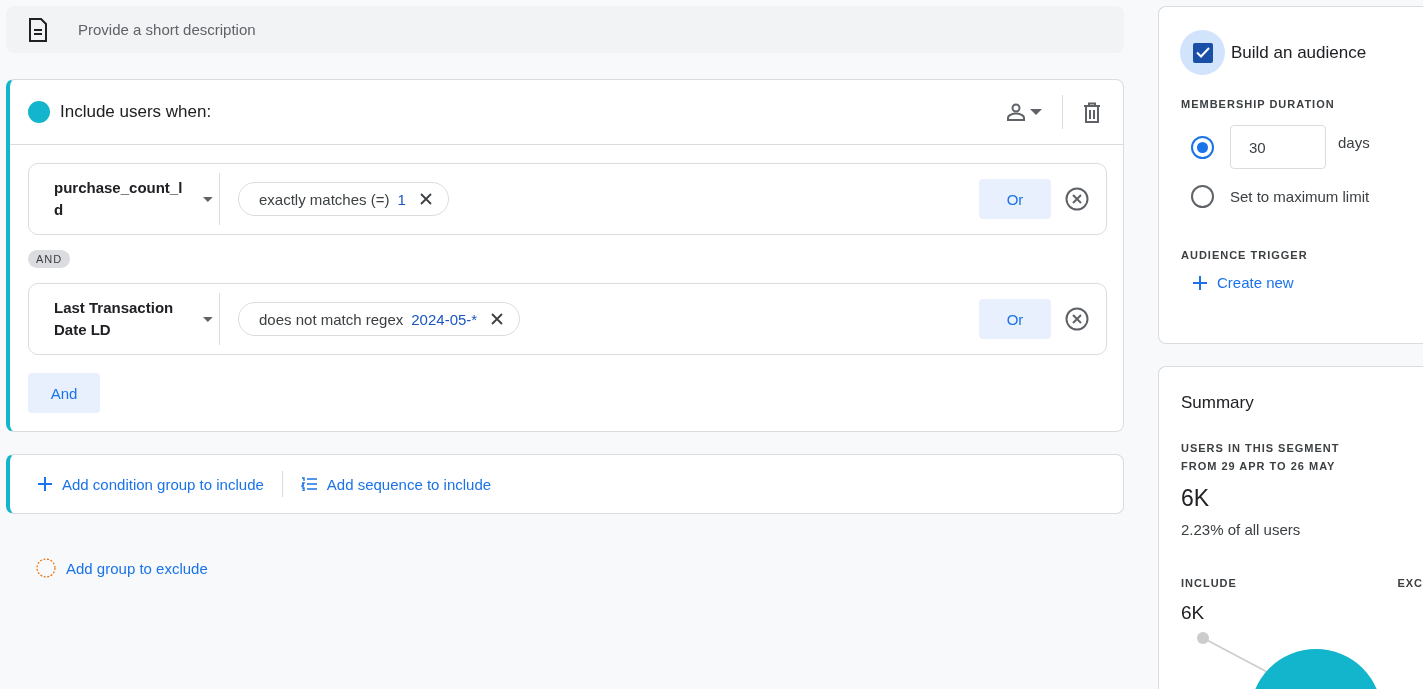 The image size is (1423, 689). Describe the element at coordinates (124, 319) in the screenshot. I see `dimension-dropdown: Last Transaction Date LD` at that location.